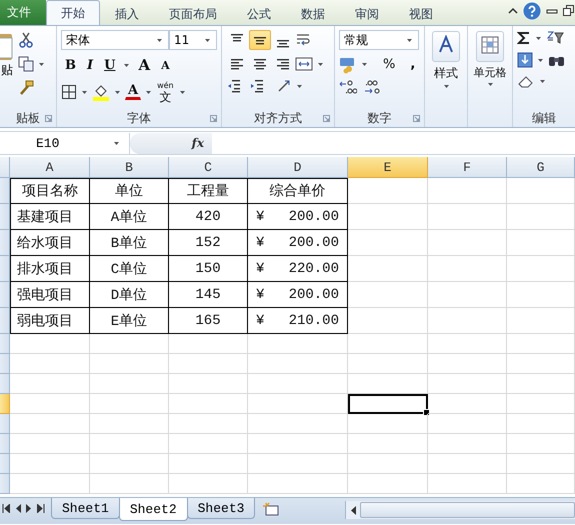 Image resolution: width=575 pixels, height=525 pixels. What do you see at coordinates (490, 58) in the screenshot?
I see `cells-button: 单元格` at bounding box center [490, 58].